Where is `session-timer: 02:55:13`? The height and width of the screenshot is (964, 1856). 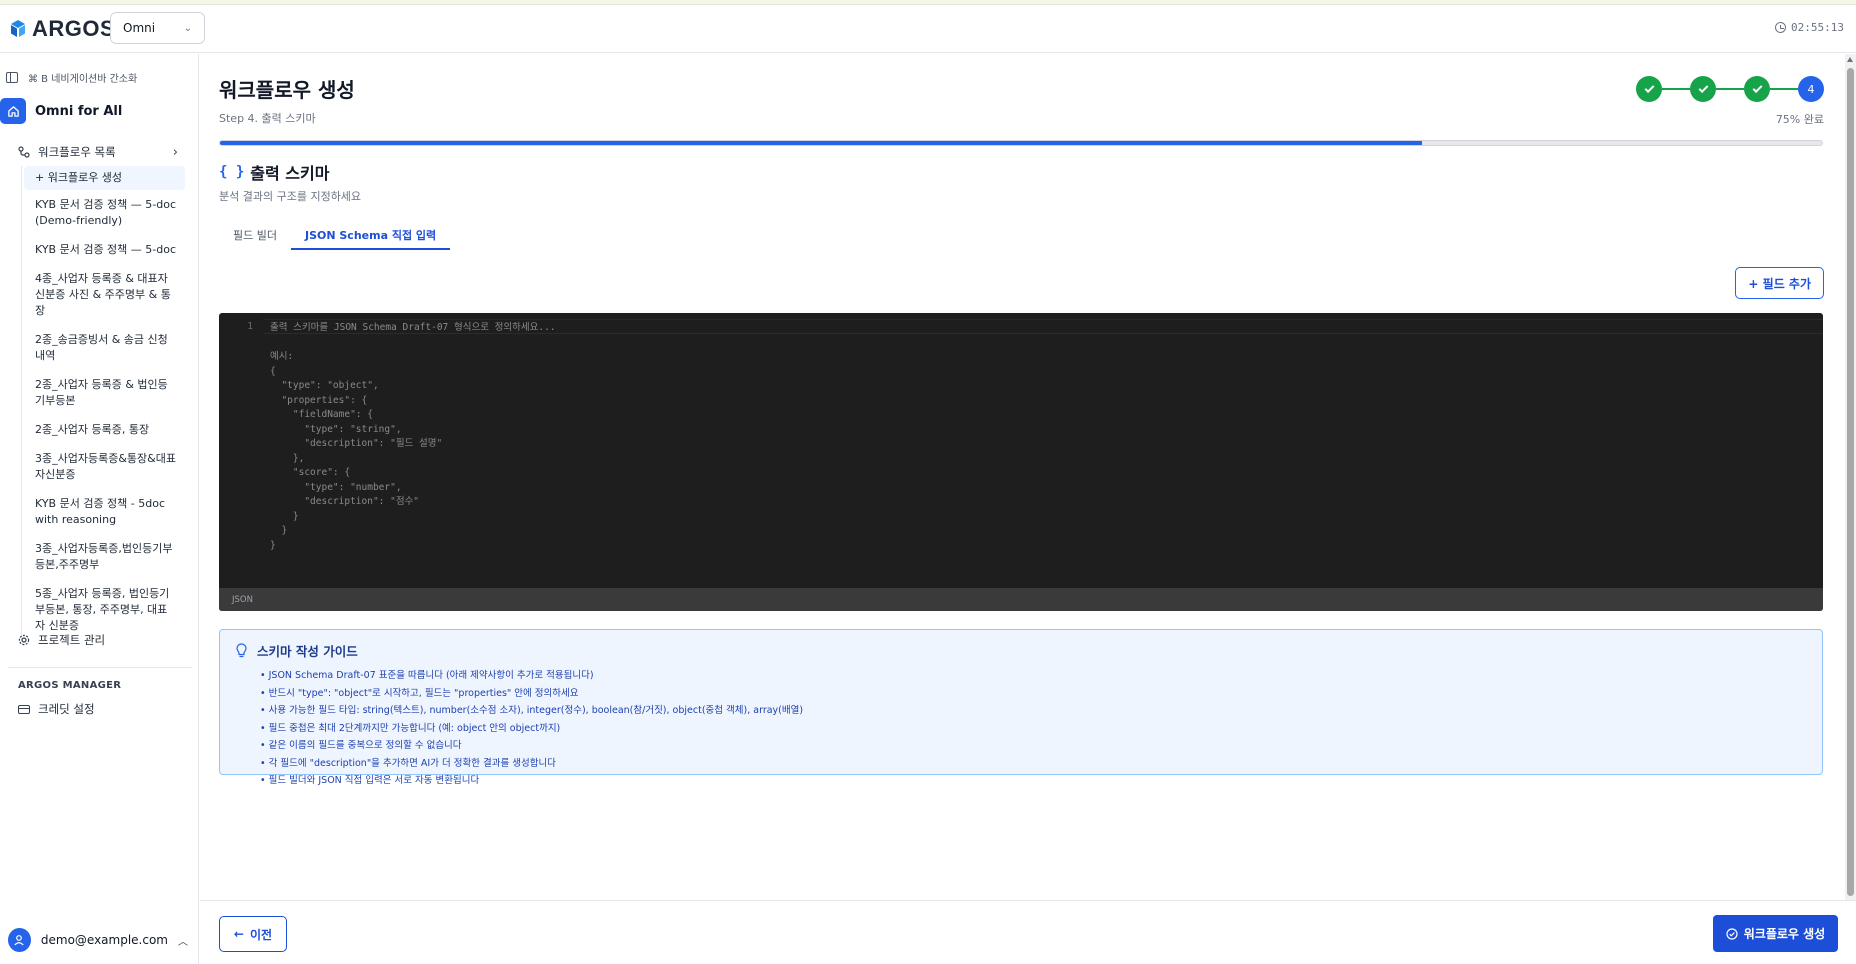
session-timer: 02:55:13 is located at coordinates (1809, 27).